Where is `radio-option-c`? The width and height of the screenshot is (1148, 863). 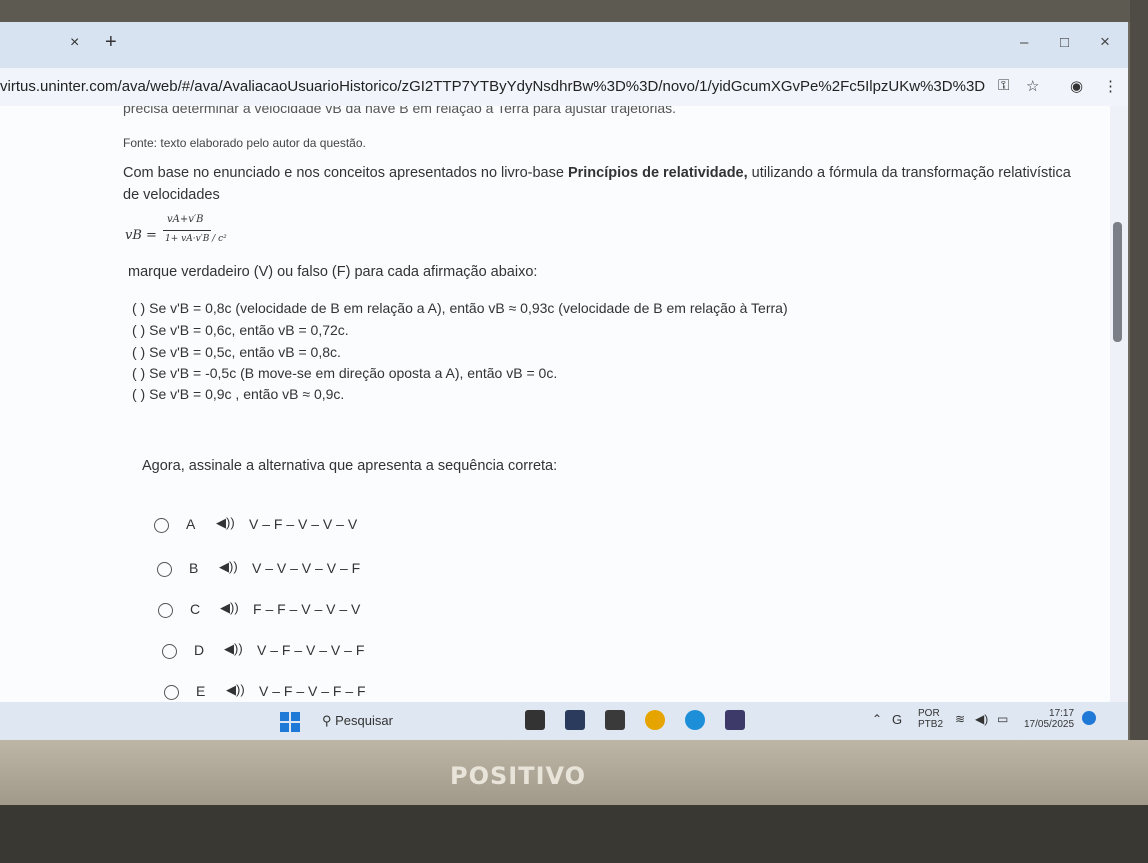 radio-option-c is located at coordinates (165, 610).